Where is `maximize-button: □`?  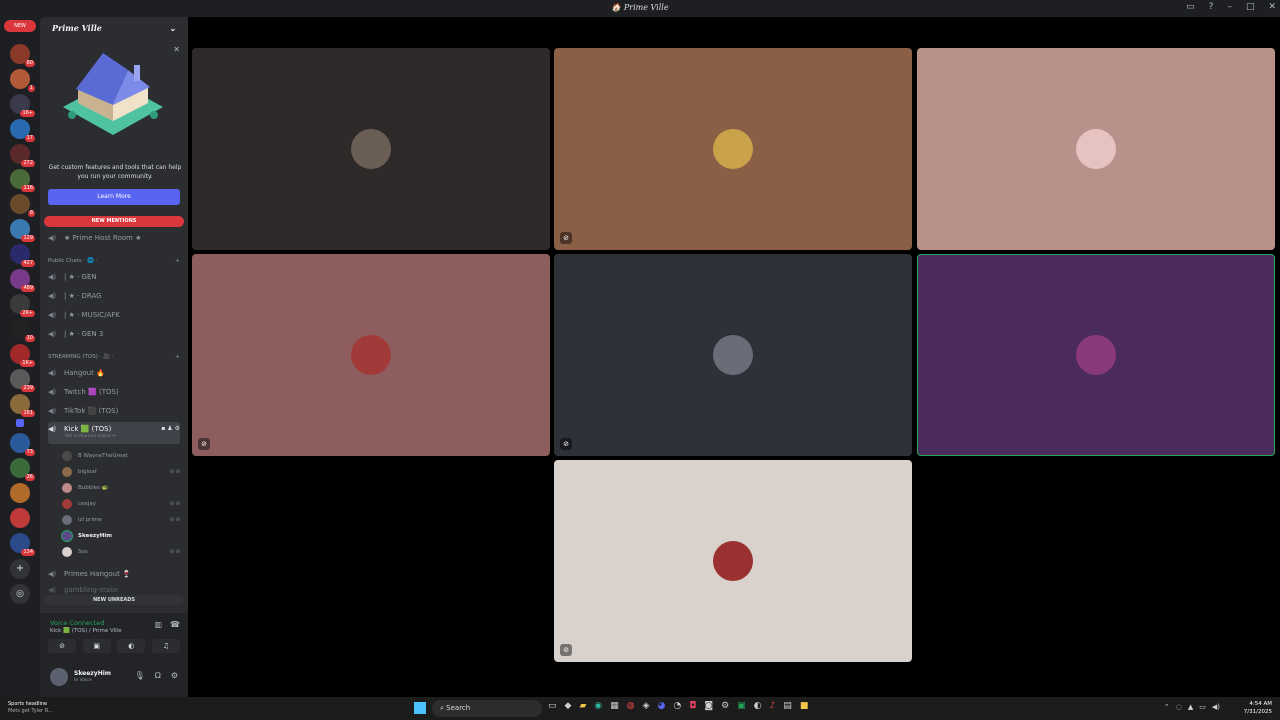
maximize-button: □ is located at coordinates (1250, 7).